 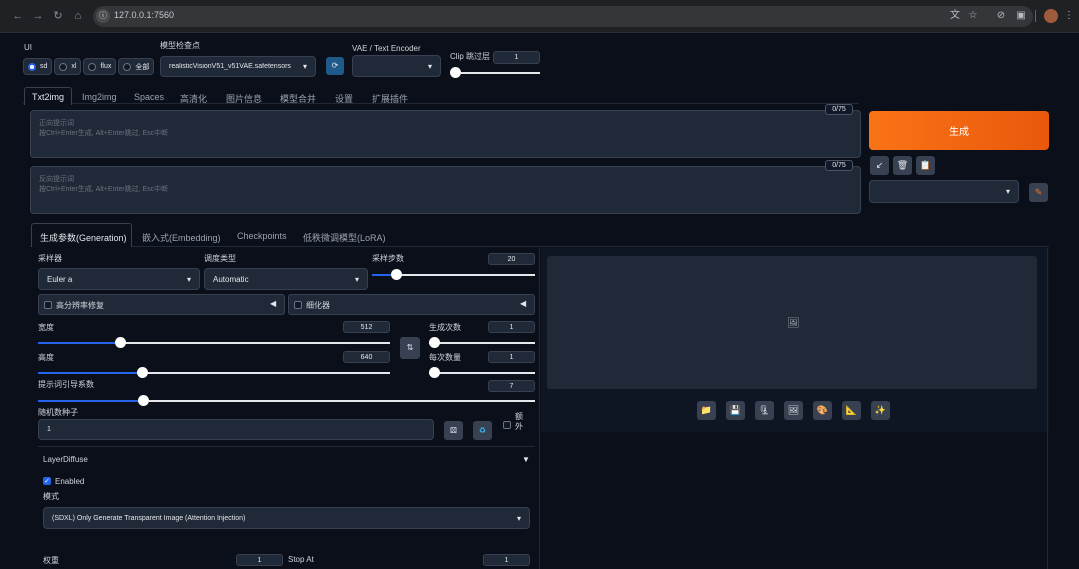 I want to click on translate-icon: 文, so click(x=955, y=16).